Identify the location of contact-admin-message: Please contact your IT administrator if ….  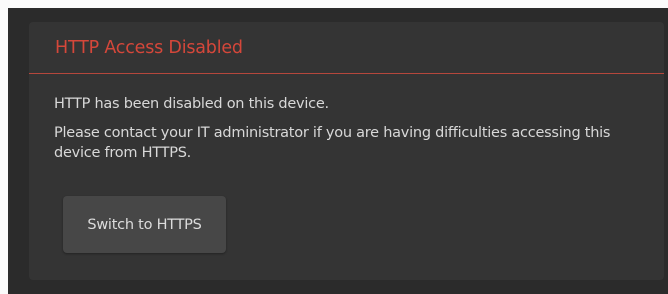
(332, 143).